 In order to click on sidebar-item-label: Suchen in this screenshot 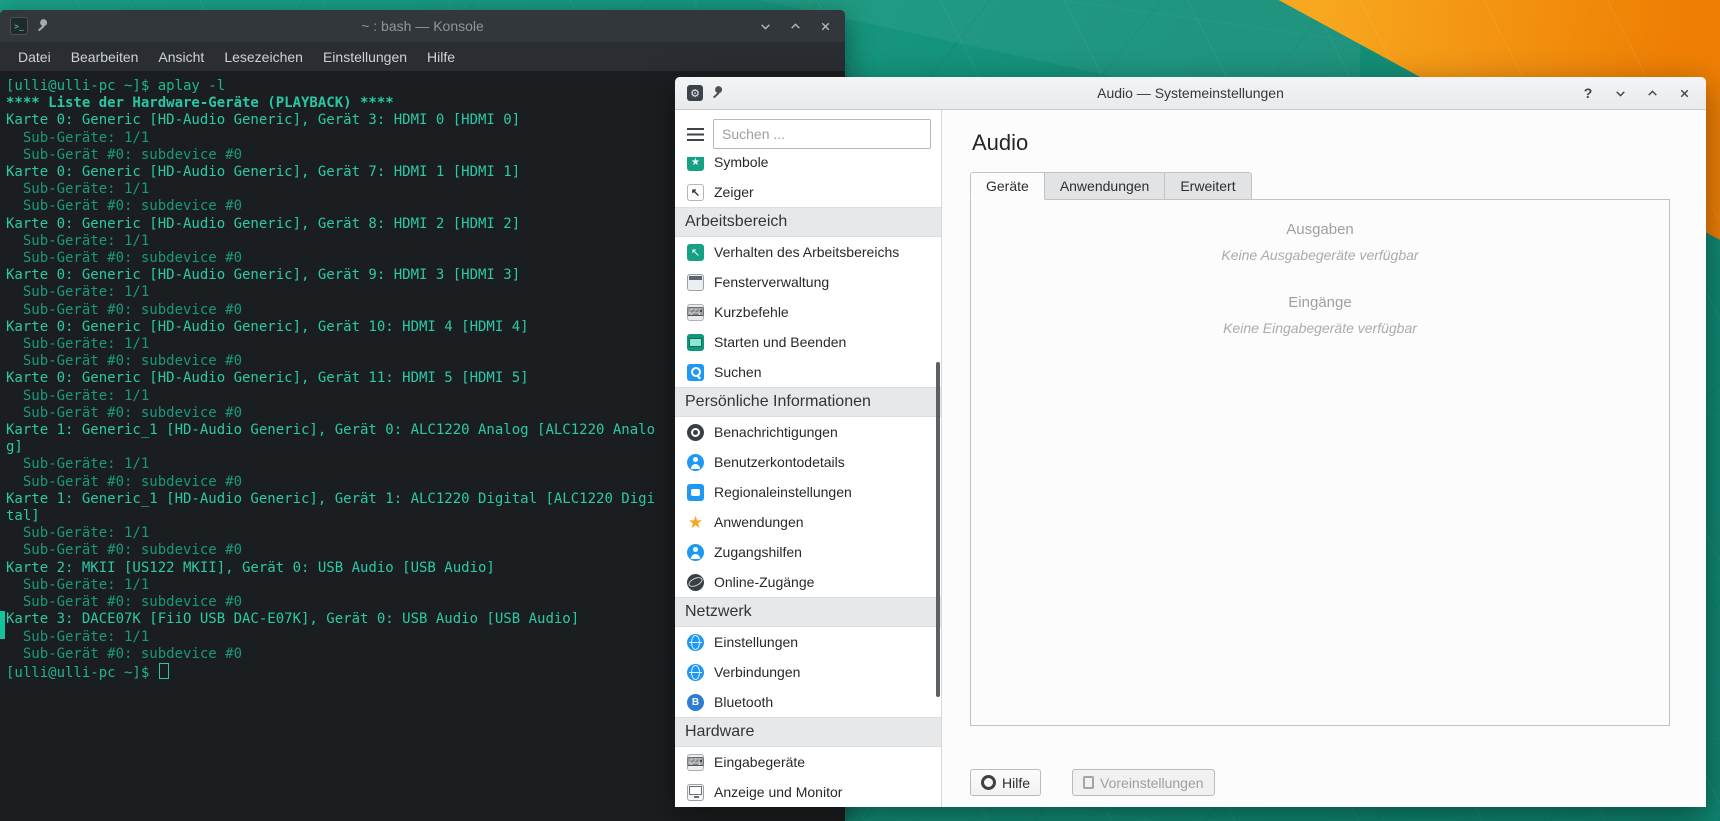, I will do `click(738, 372)`.